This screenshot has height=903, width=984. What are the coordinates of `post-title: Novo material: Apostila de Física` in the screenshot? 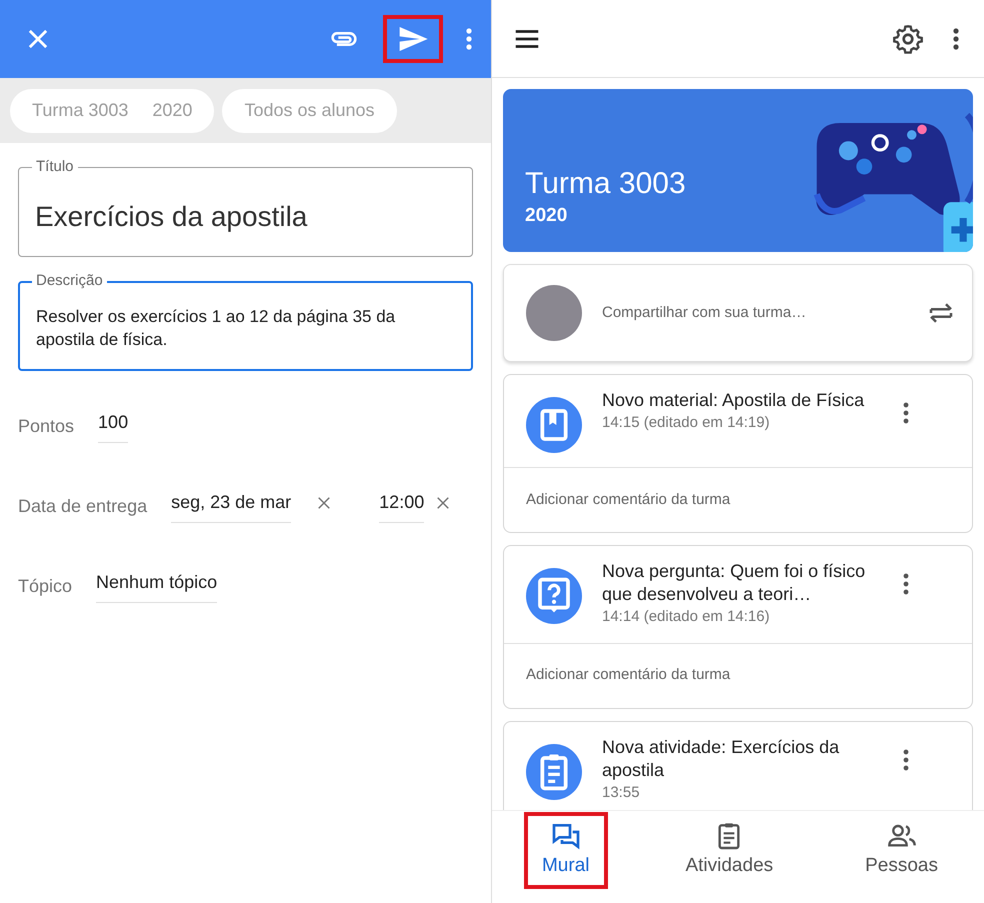 It's located at (749, 400).